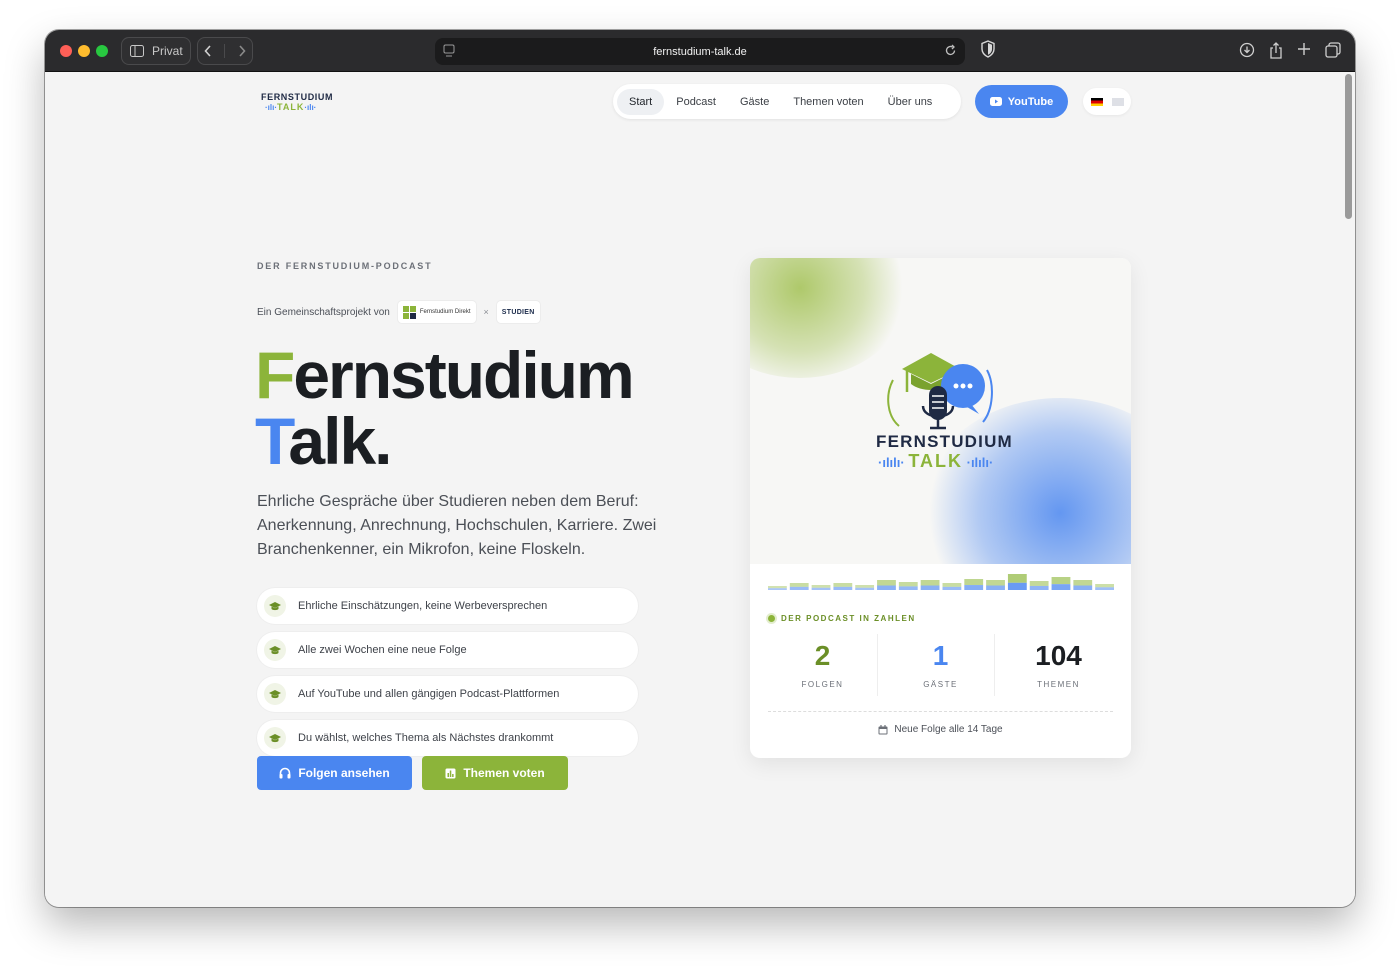 The height and width of the screenshot is (966, 1400). Describe the element at coordinates (445, 311) in the screenshot. I see `partner-a-name: Fernstudium Direkt` at that location.